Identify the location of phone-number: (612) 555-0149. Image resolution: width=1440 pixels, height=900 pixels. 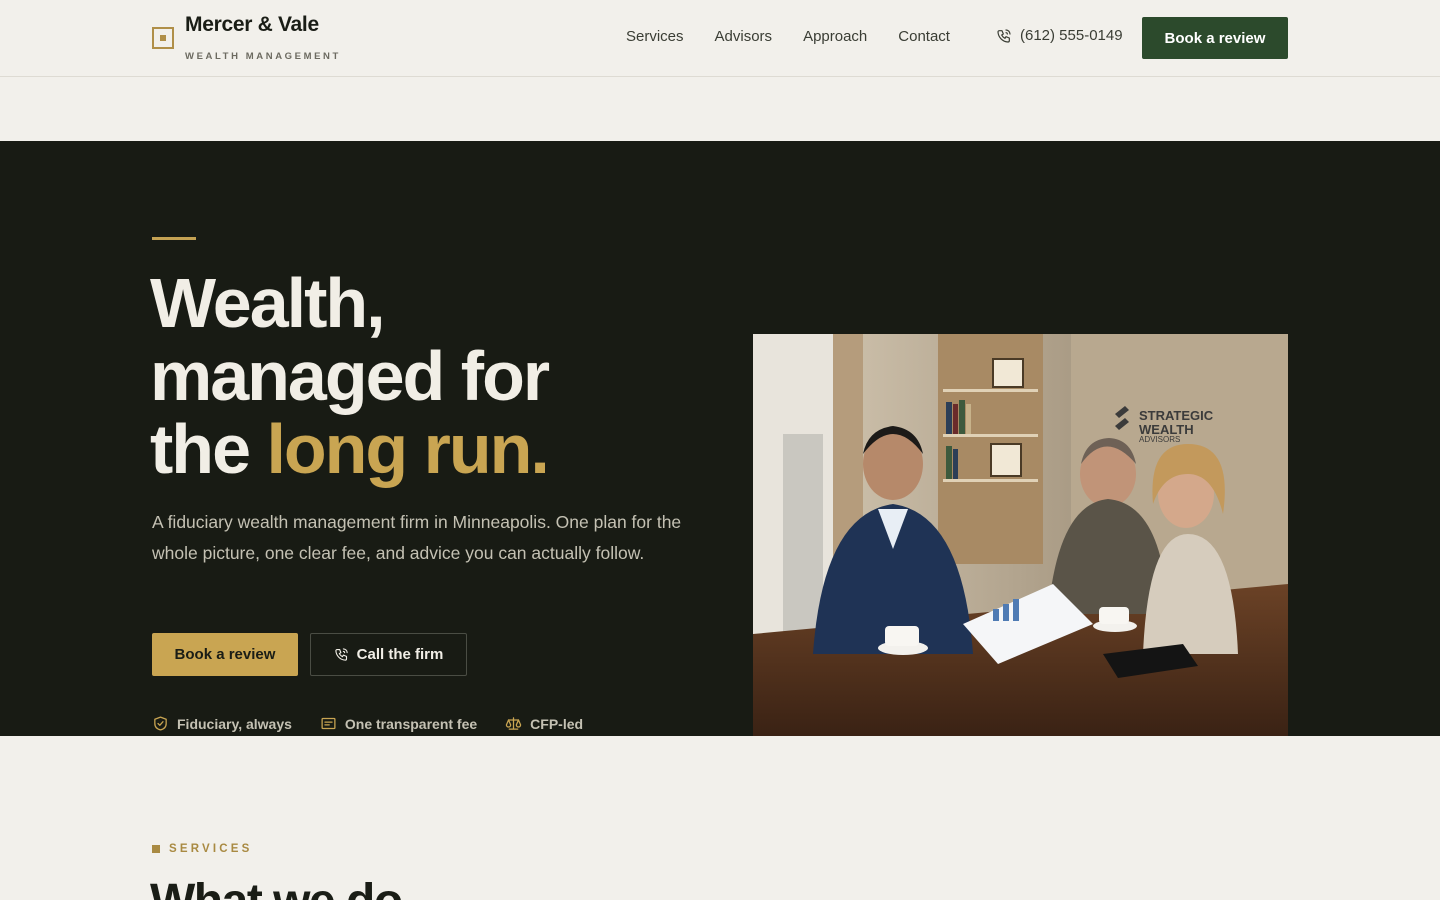
(1071, 35).